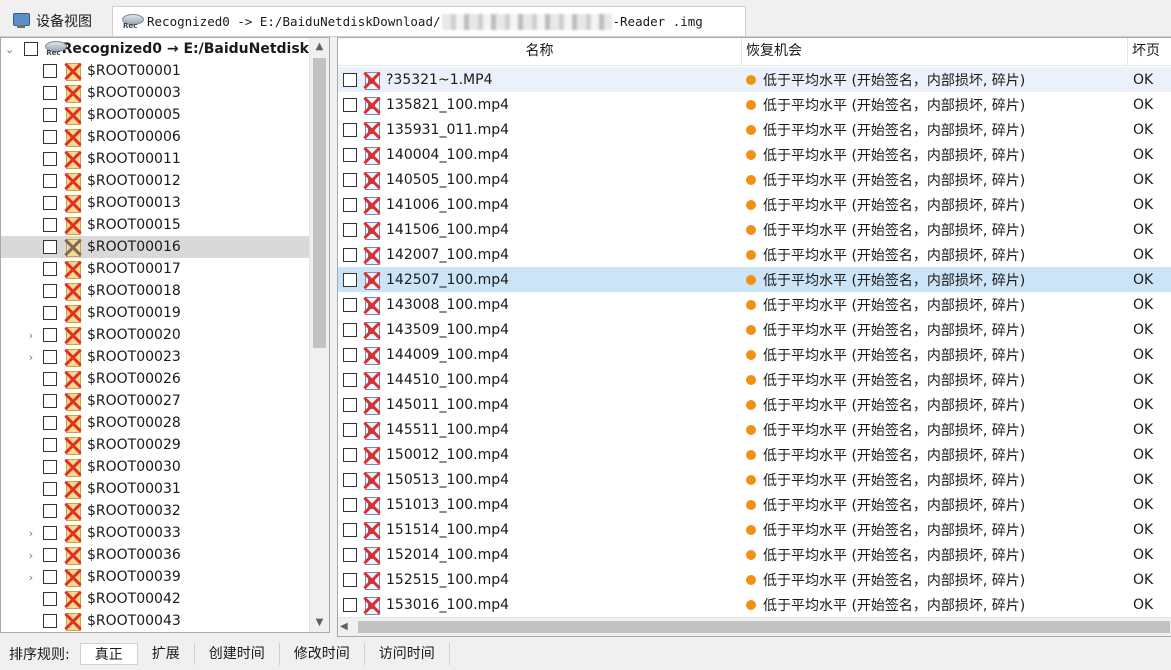  What do you see at coordinates (155, 313) in the screenshot?
I see `tree-item: $ROOT00019` at bounding box center [155, 313].